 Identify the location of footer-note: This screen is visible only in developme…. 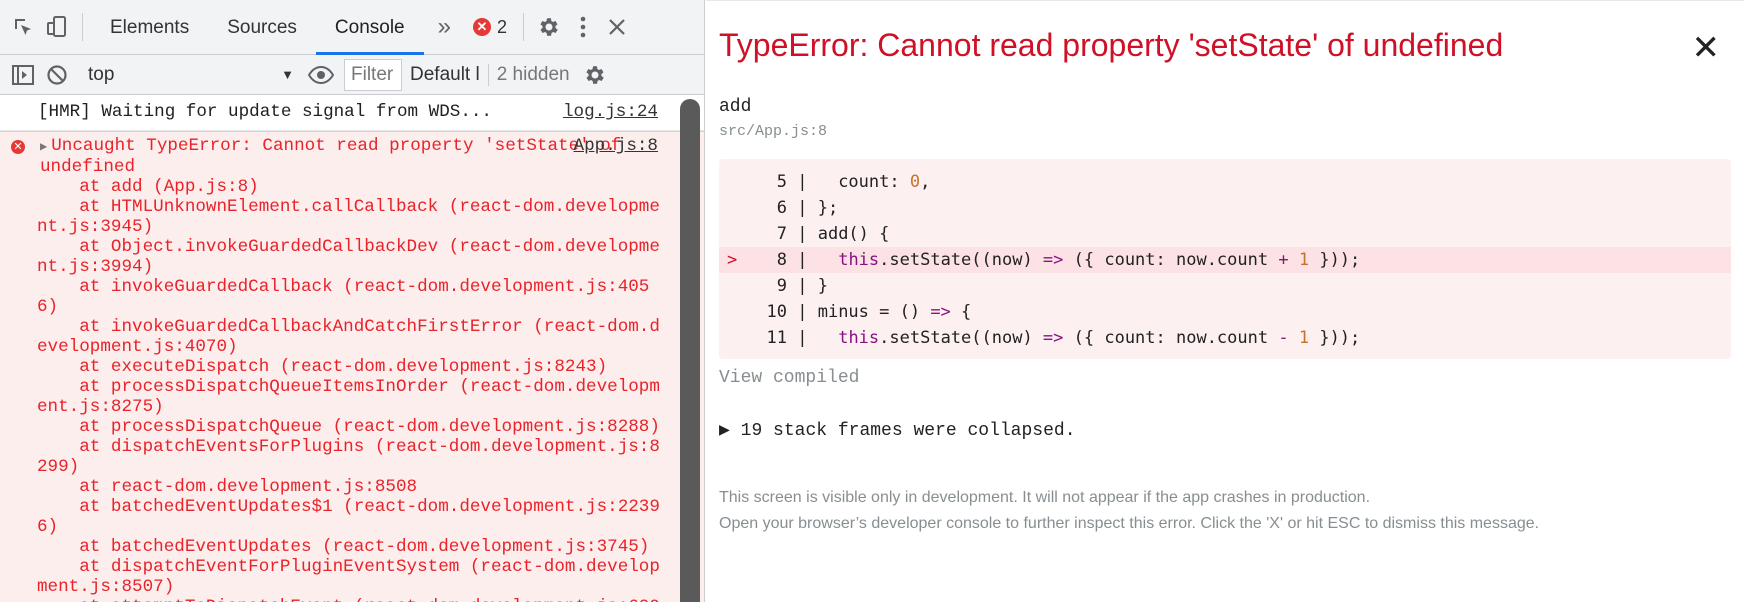
(1129, 511).